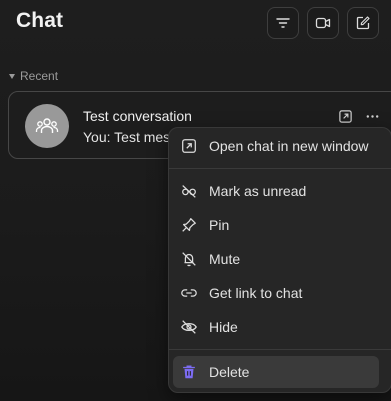  I want to click on menu-item-mute: Mute, so click(276, 259).